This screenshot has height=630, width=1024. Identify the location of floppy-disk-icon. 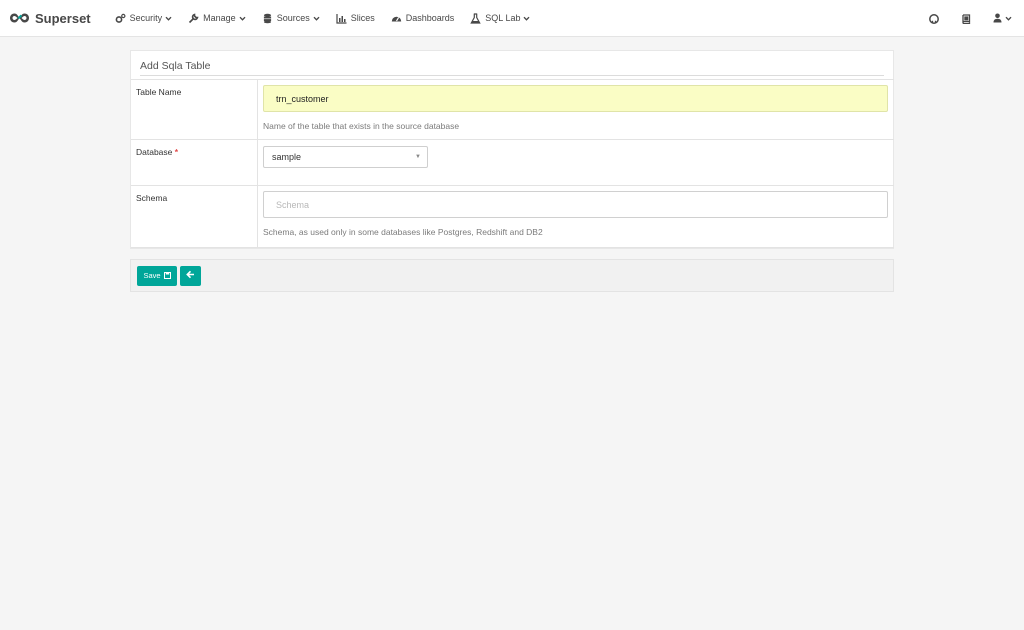
(167, 275).